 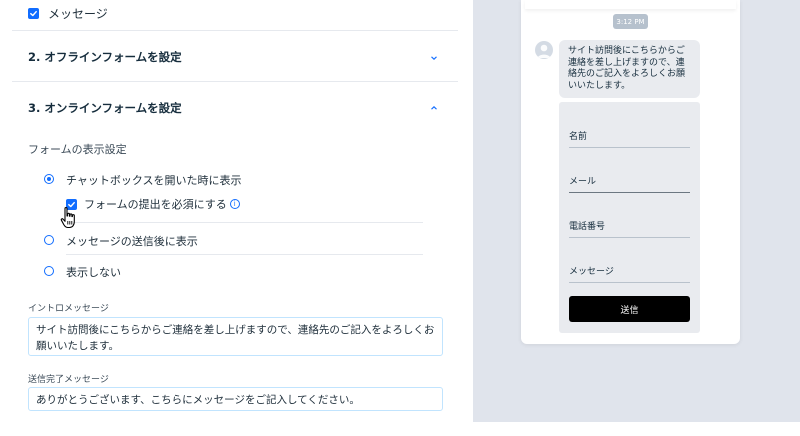 What do you see at coordinates (67, 218) in the screenshot?
I see `hand-cursor-icon` at bounding box center [67, 218].